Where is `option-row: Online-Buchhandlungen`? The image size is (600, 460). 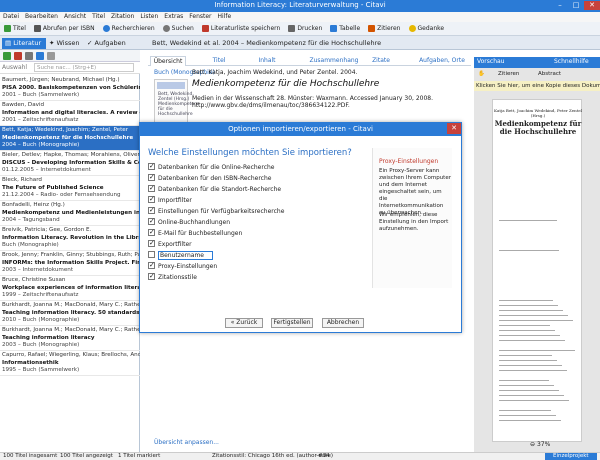
option-row: Online-Buchhandlungen is located at coordinates (216, 223).